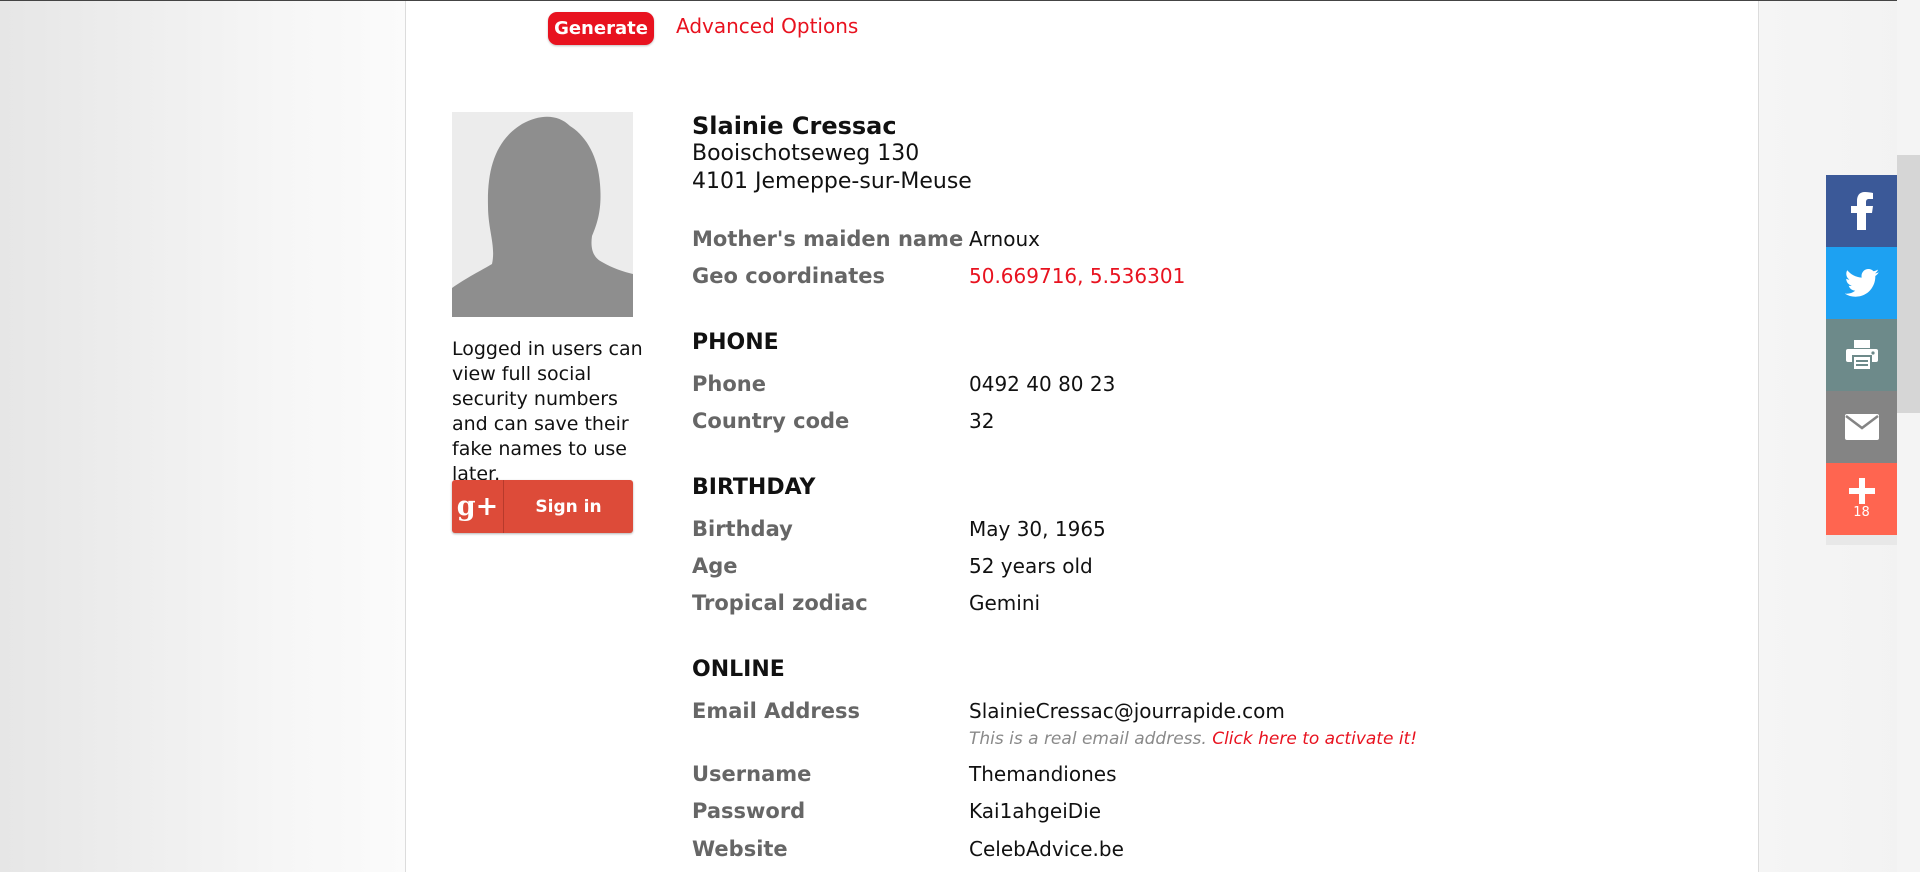  What do you see at coordinates (568, 506) in the screenshot?
I see `signin-label: Sign in` at bounding box center [568, 506].